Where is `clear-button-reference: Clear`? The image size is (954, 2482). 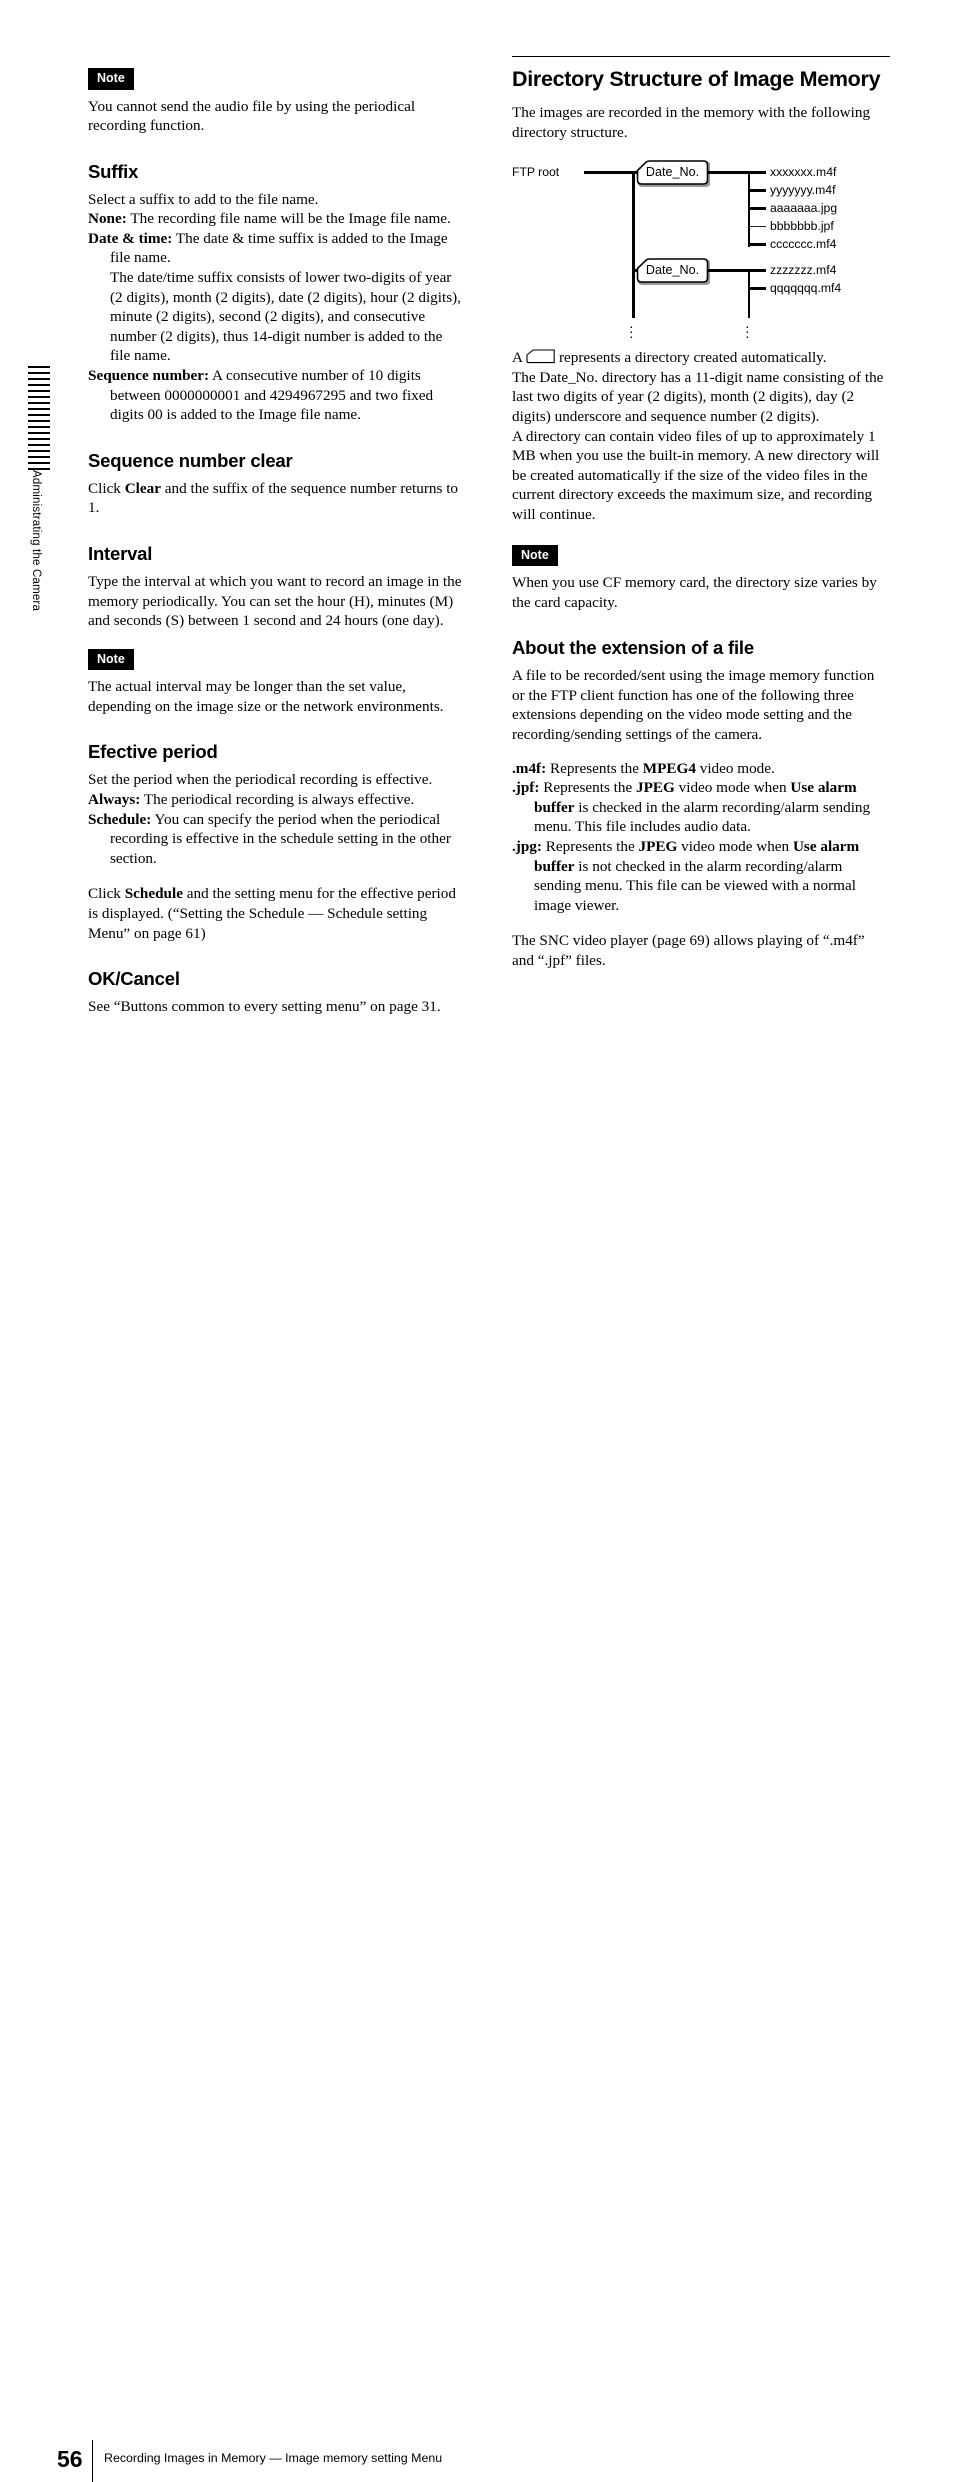 clear-button-reference: Clear is located at coordinates (142, 488).